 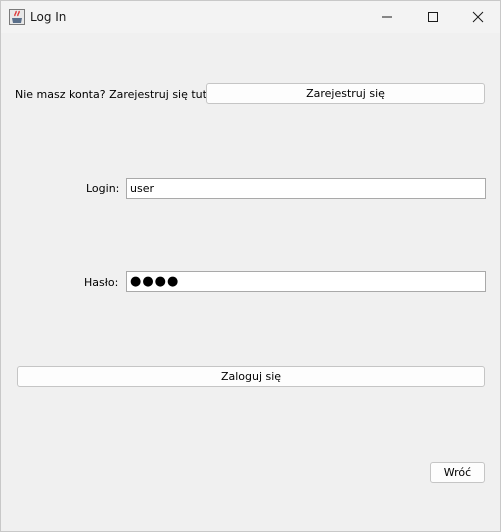 I want to click on login-field: user, so click(x=306, y=188).